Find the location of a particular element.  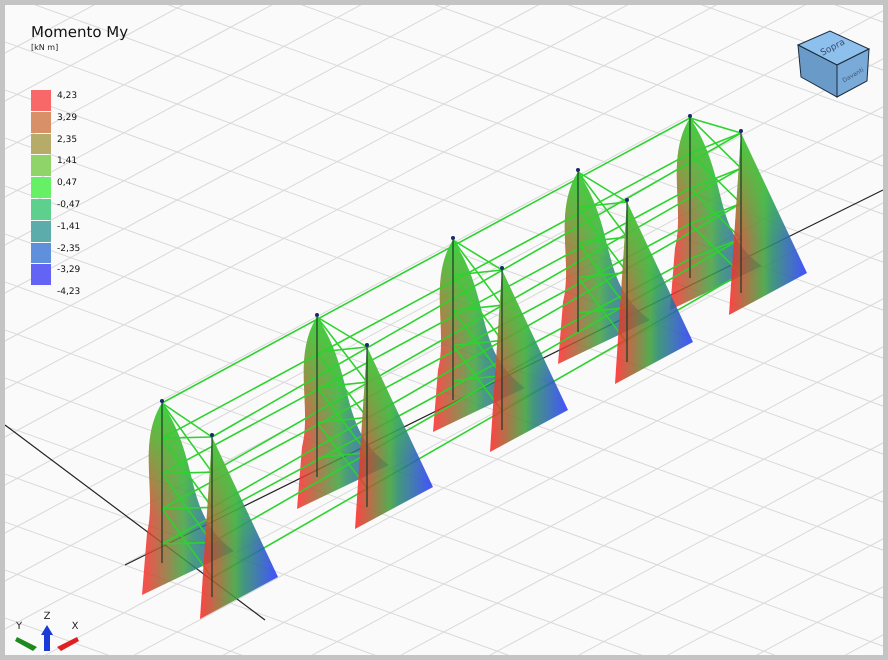

legend-value: -4,23 is located at coordinates (68, 293).